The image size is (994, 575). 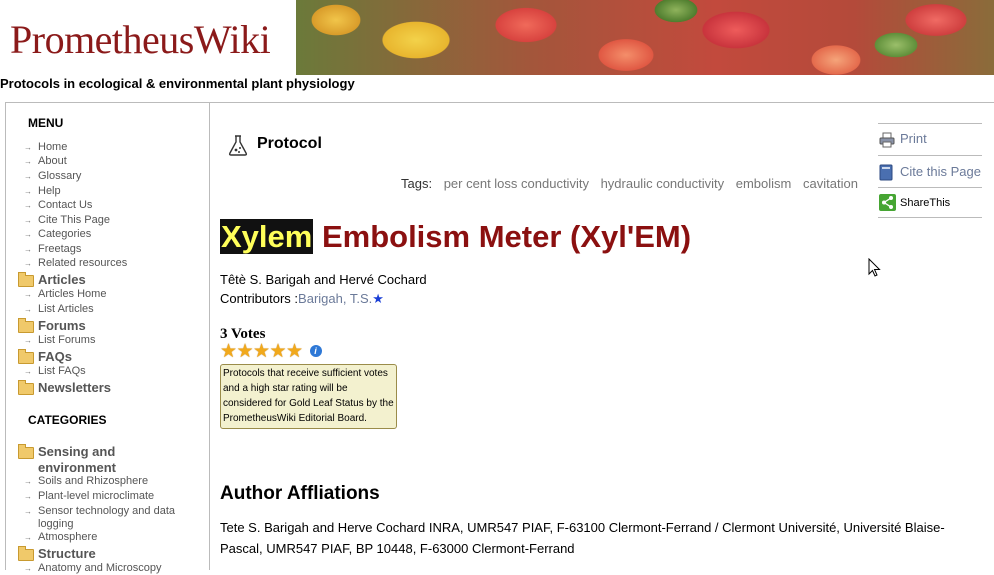 I want to click on sidebar-item-sensor-technology: Sensor technology and data logging, so click(x=106, y=518).